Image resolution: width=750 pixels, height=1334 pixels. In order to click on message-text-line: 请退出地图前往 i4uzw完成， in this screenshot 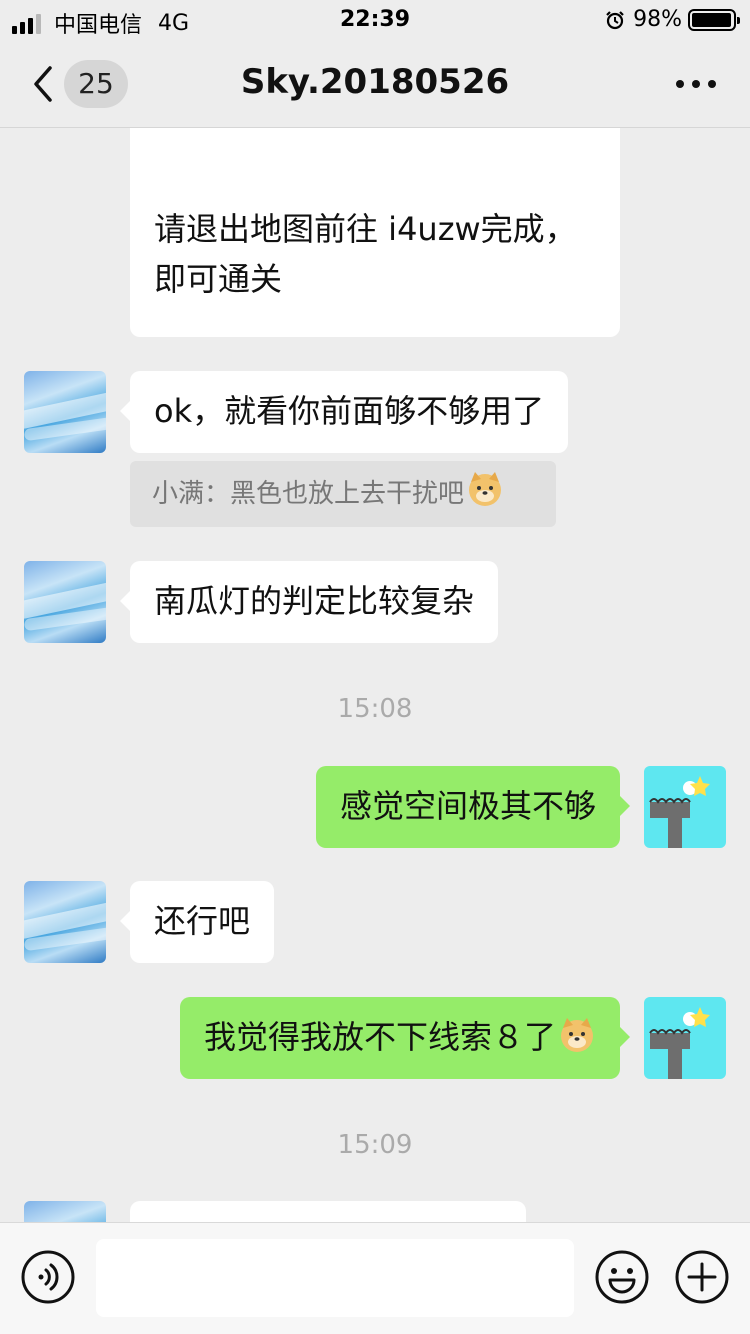, I will do `click(365, 229)`.